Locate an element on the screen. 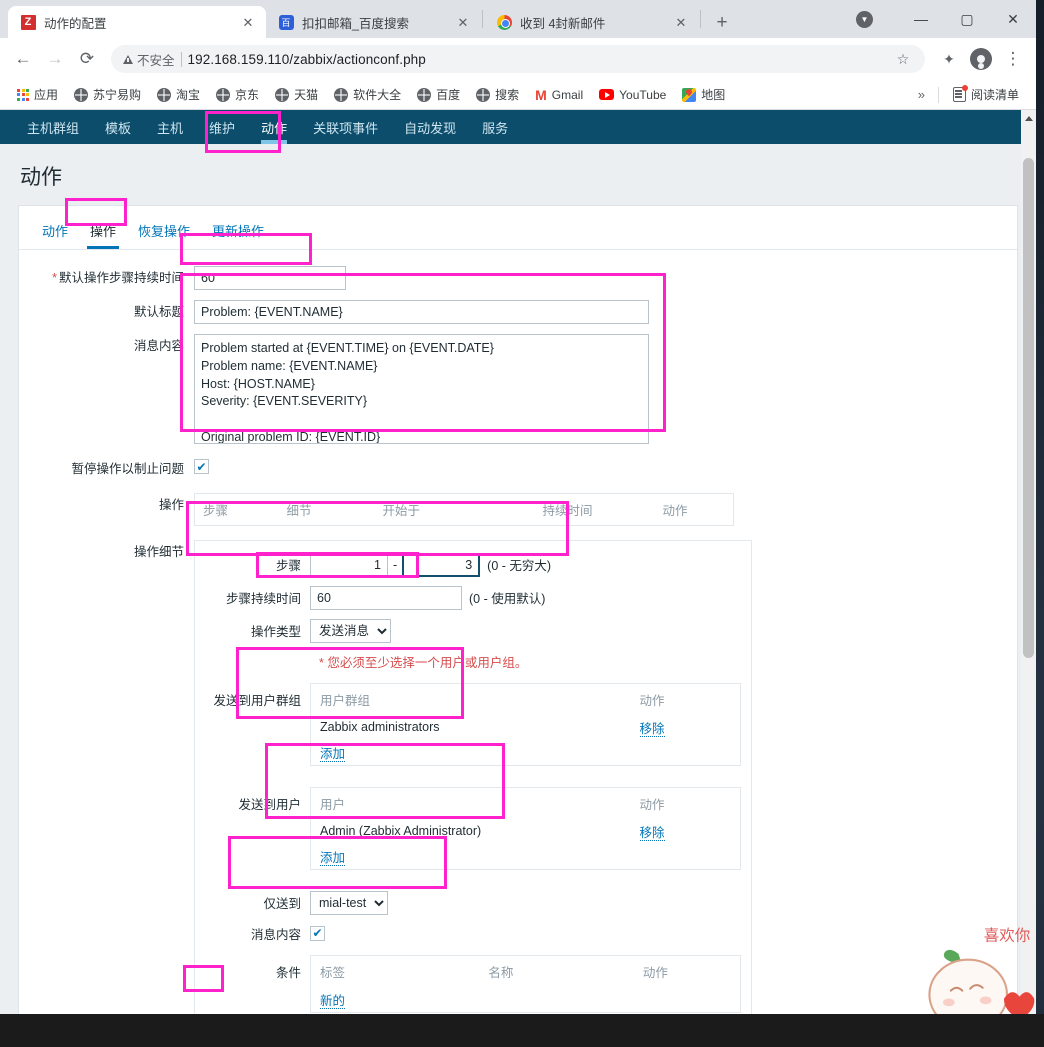  bookmark-item-1: 淘宝 is located at coordinates (178, 94).